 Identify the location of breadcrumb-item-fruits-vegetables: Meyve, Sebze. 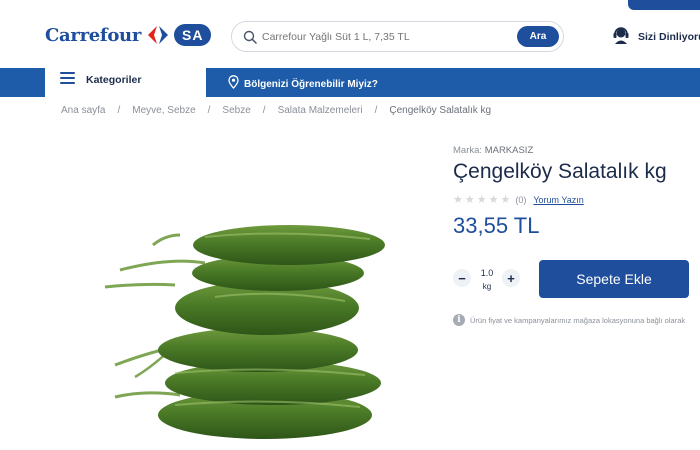
(163, 110).